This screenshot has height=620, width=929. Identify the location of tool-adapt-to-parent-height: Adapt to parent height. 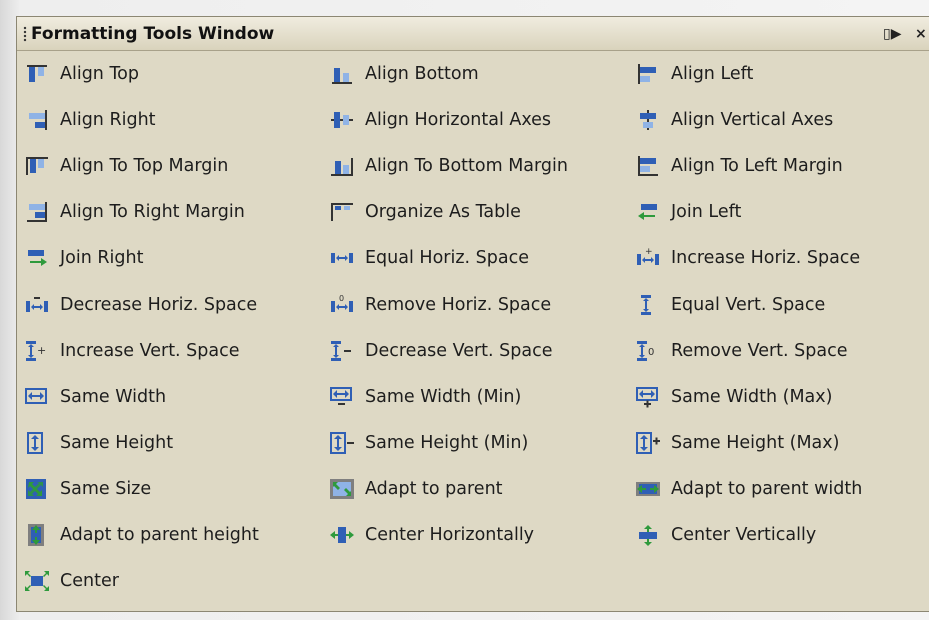
(169, 535).